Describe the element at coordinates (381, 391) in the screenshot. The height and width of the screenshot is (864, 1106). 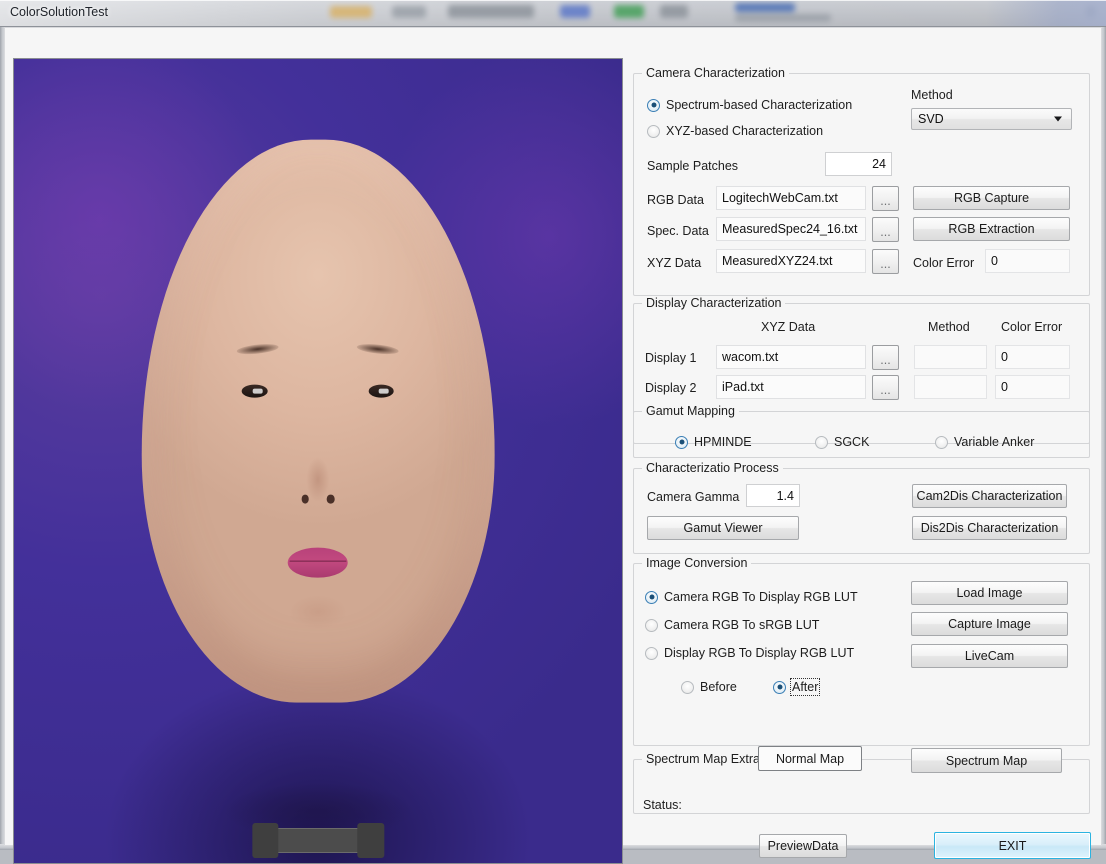
I see `eye-right` at that location.